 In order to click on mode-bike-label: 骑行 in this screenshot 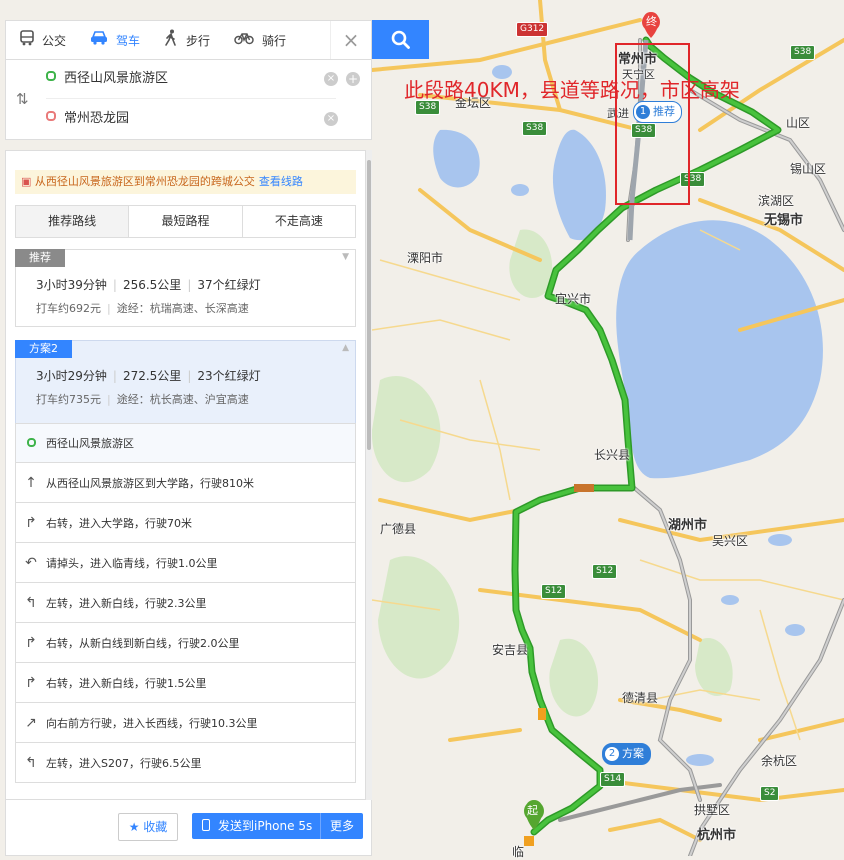, I will do `click(274, 40)`.